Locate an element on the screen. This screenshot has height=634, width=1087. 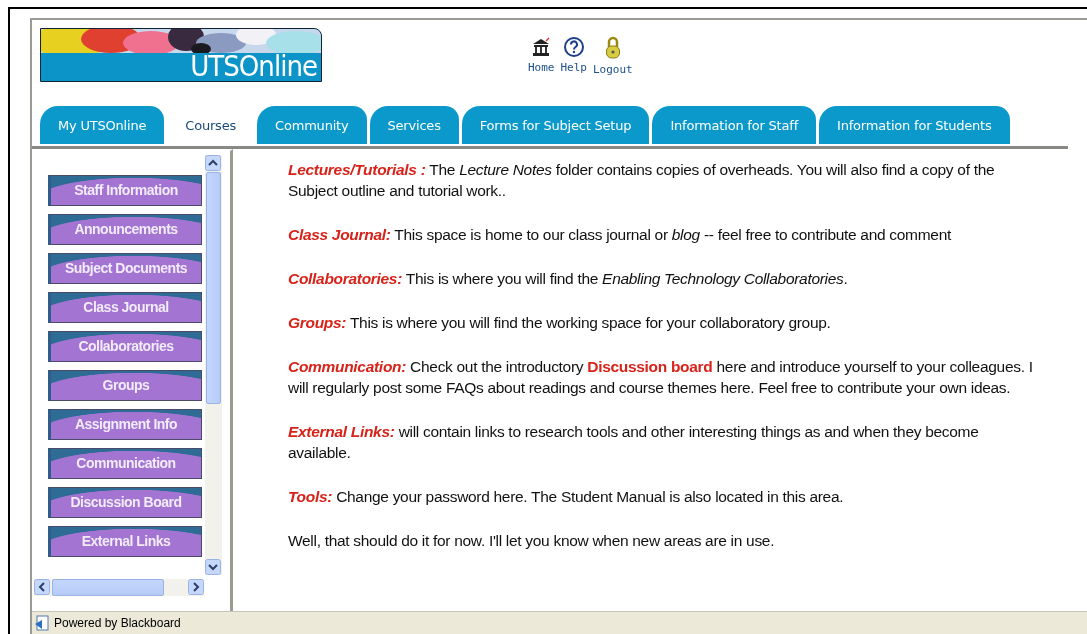
paragraph: Groups: This is where you will find the working space for your collaboratory group. is located at coordinates (560, 323).